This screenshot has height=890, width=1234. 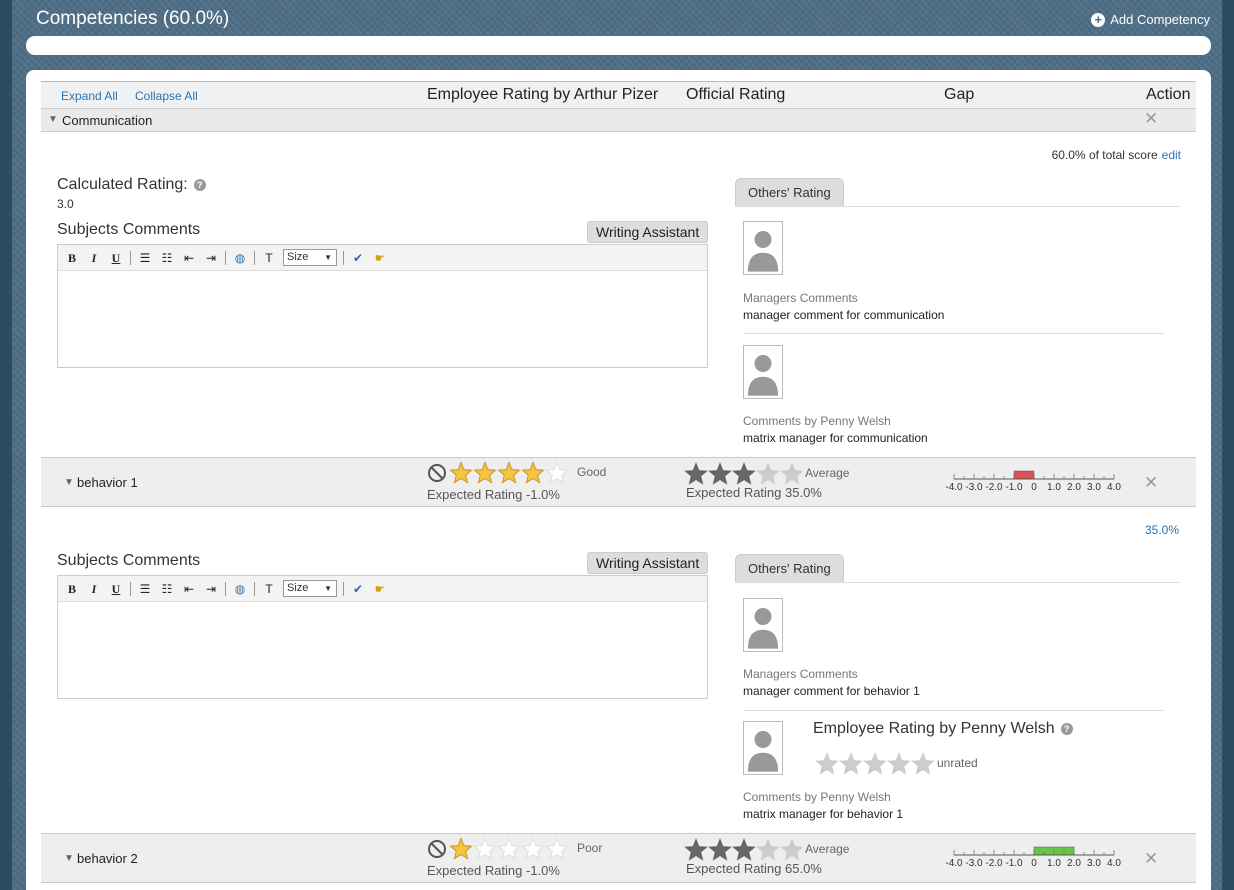 What do you see at coordinates (107, 482) in the screenshot?
I see `behavior-name: behavior 1` at bounding box center [107, 482].